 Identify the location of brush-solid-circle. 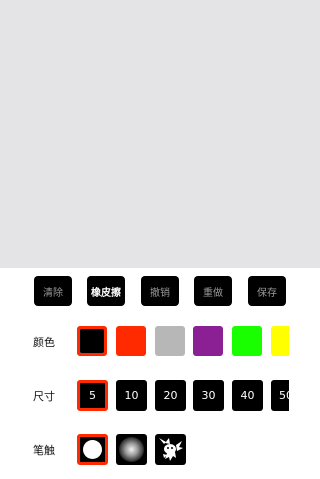
(92, 449).